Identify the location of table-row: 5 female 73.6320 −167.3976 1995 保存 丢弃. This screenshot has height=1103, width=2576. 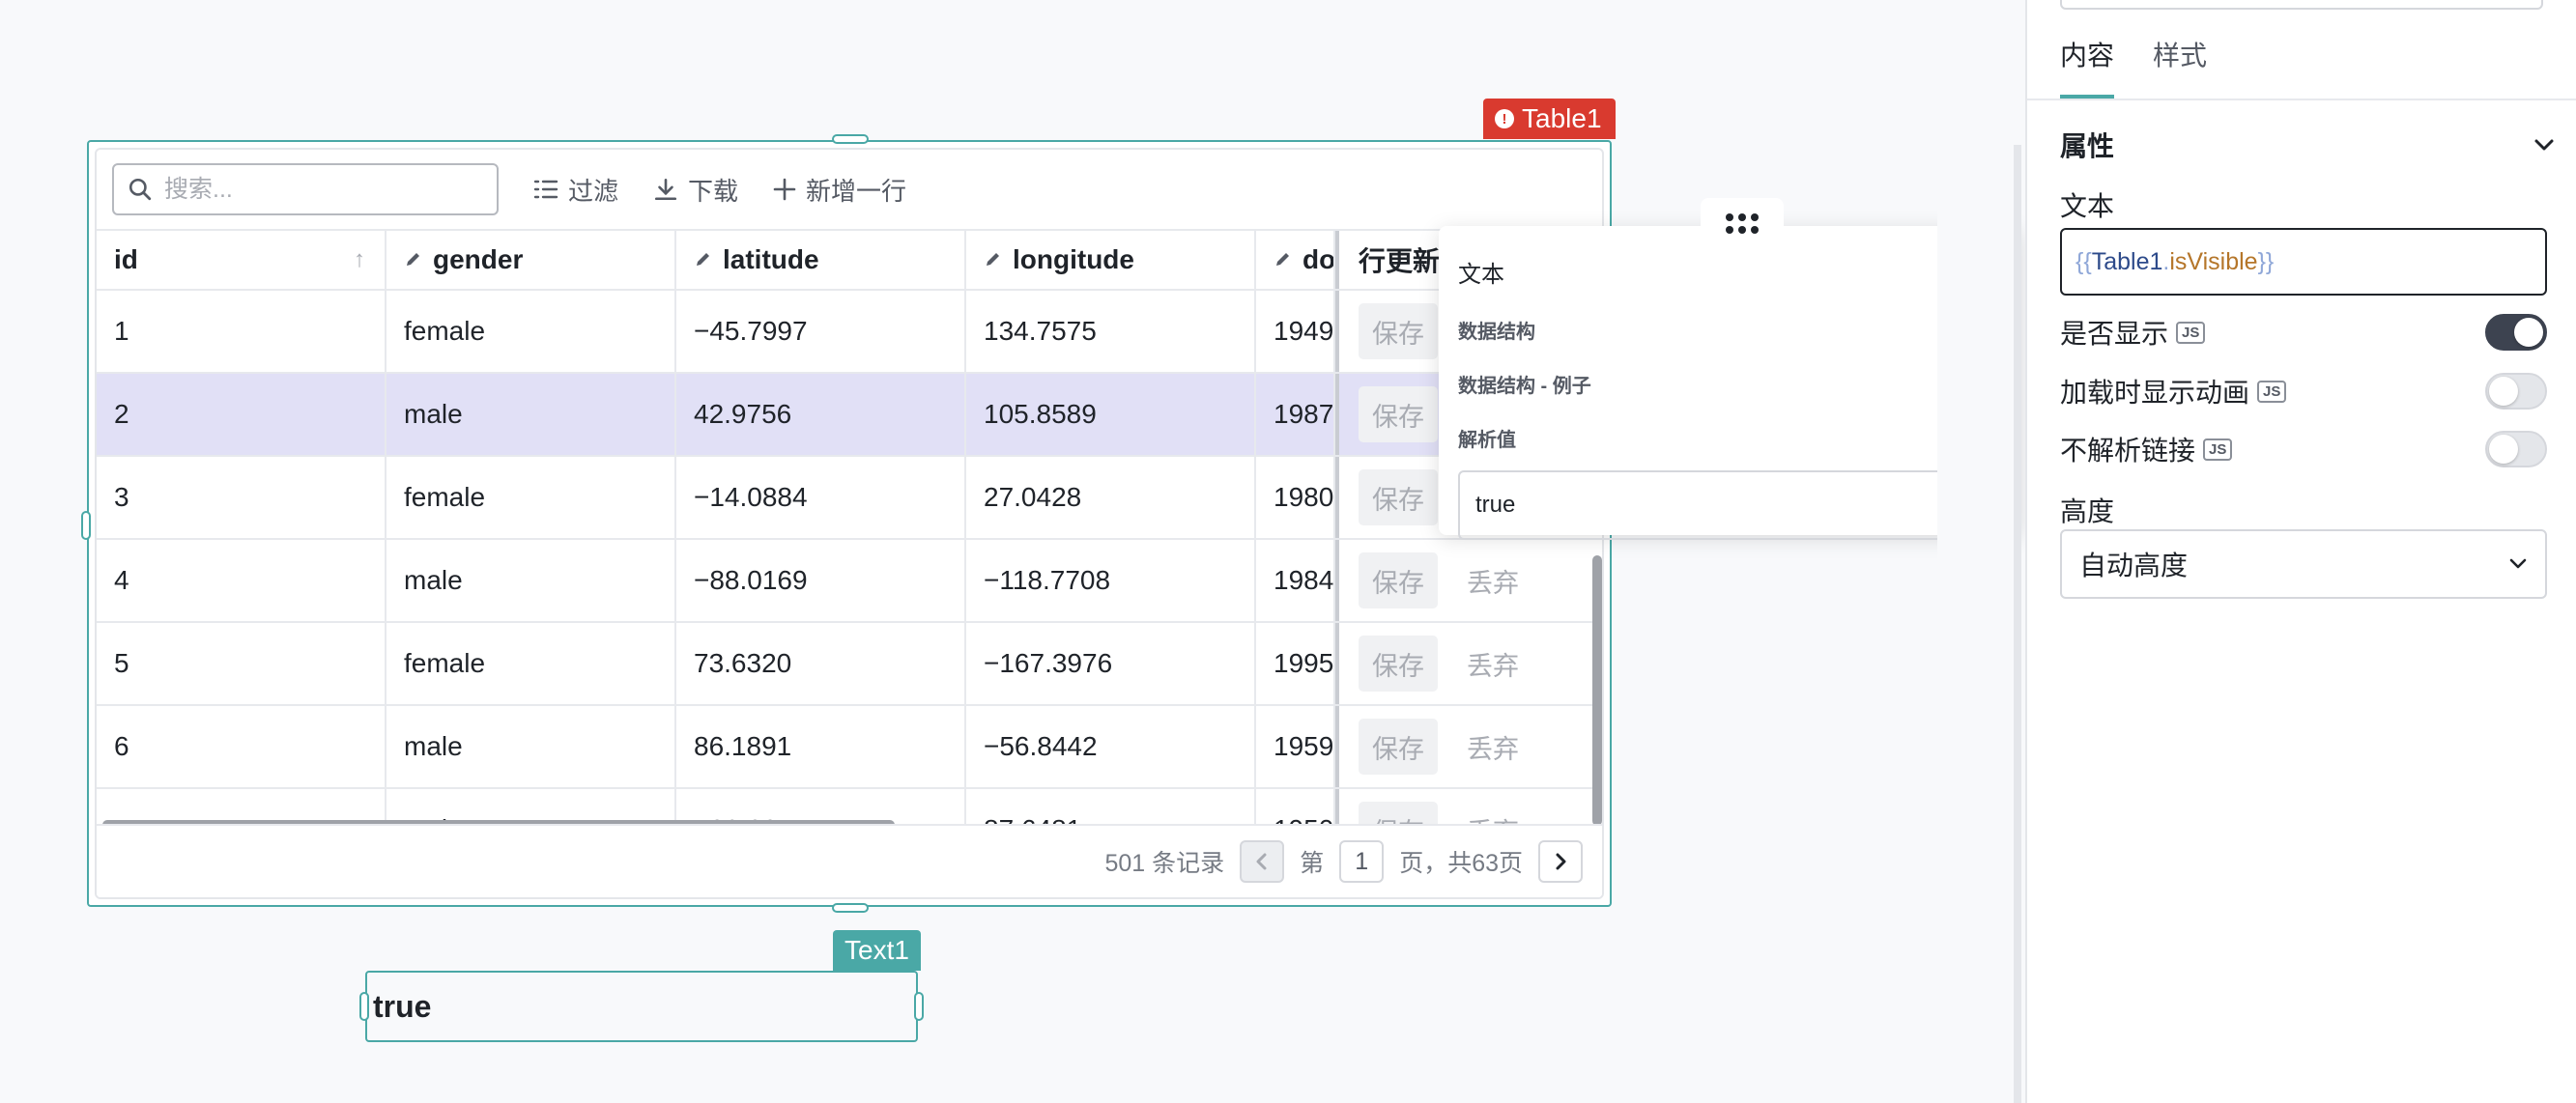
(850, 664).